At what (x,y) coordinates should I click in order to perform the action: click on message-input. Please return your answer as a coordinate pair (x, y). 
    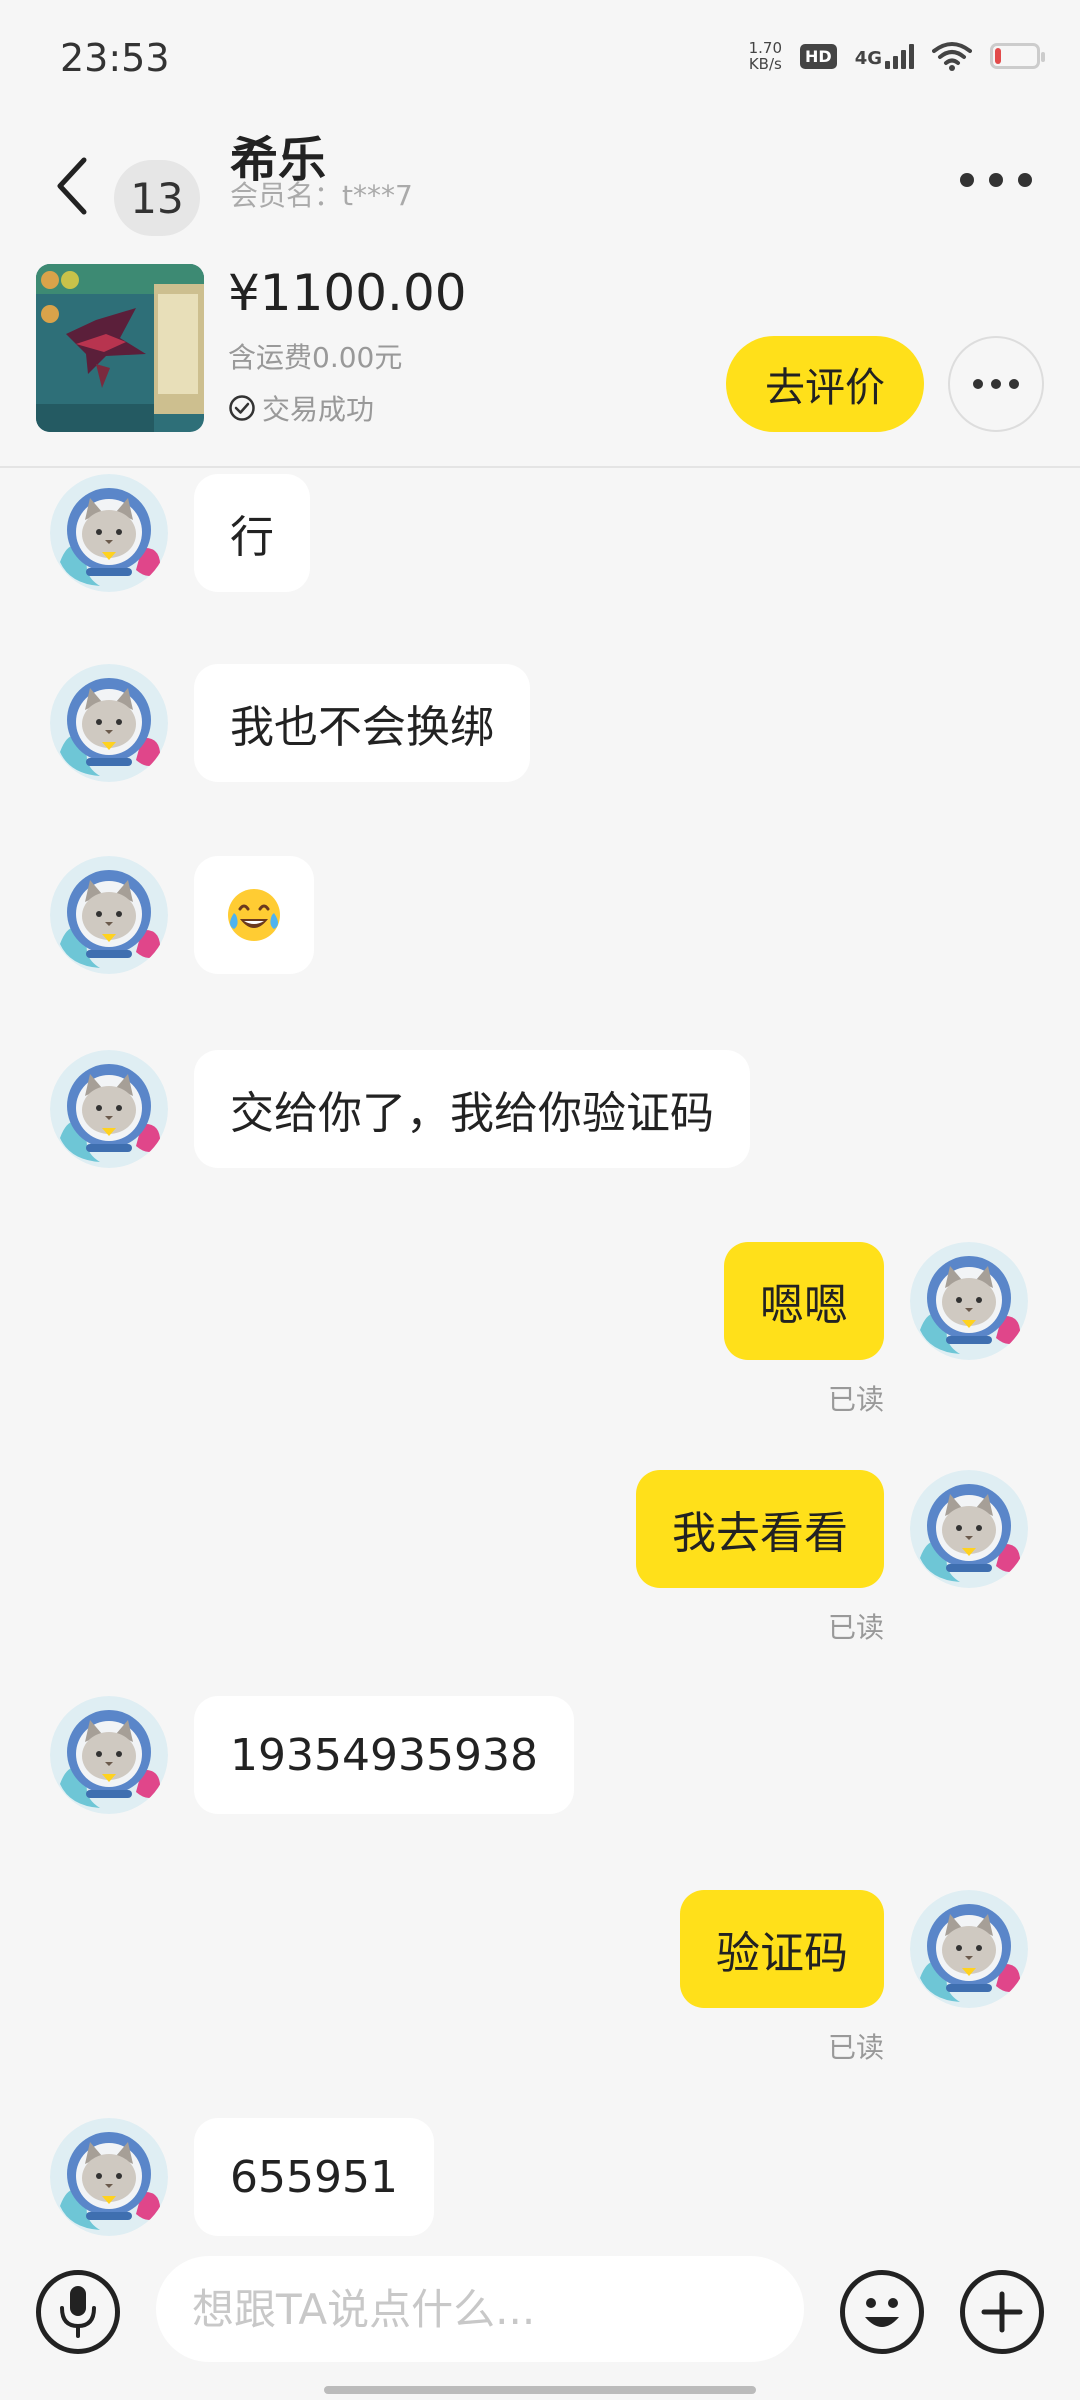
    Looking at the image, I should click on (480, 2309).